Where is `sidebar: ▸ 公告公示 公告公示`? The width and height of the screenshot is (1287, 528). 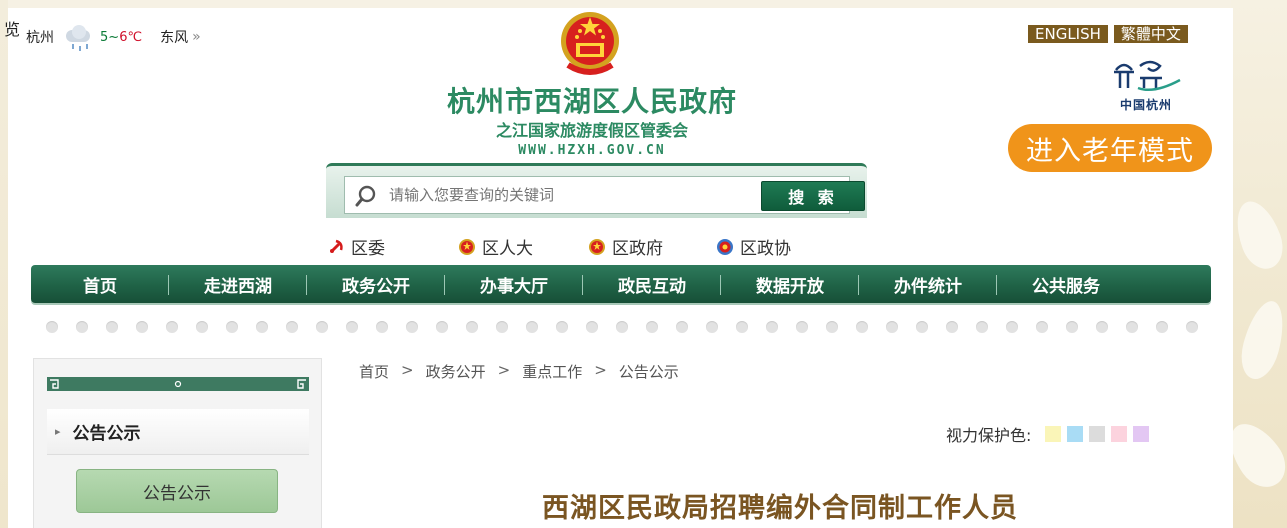 sidebar: ▸ 公告公示 公告公示 is located at coordinates (177, 443).